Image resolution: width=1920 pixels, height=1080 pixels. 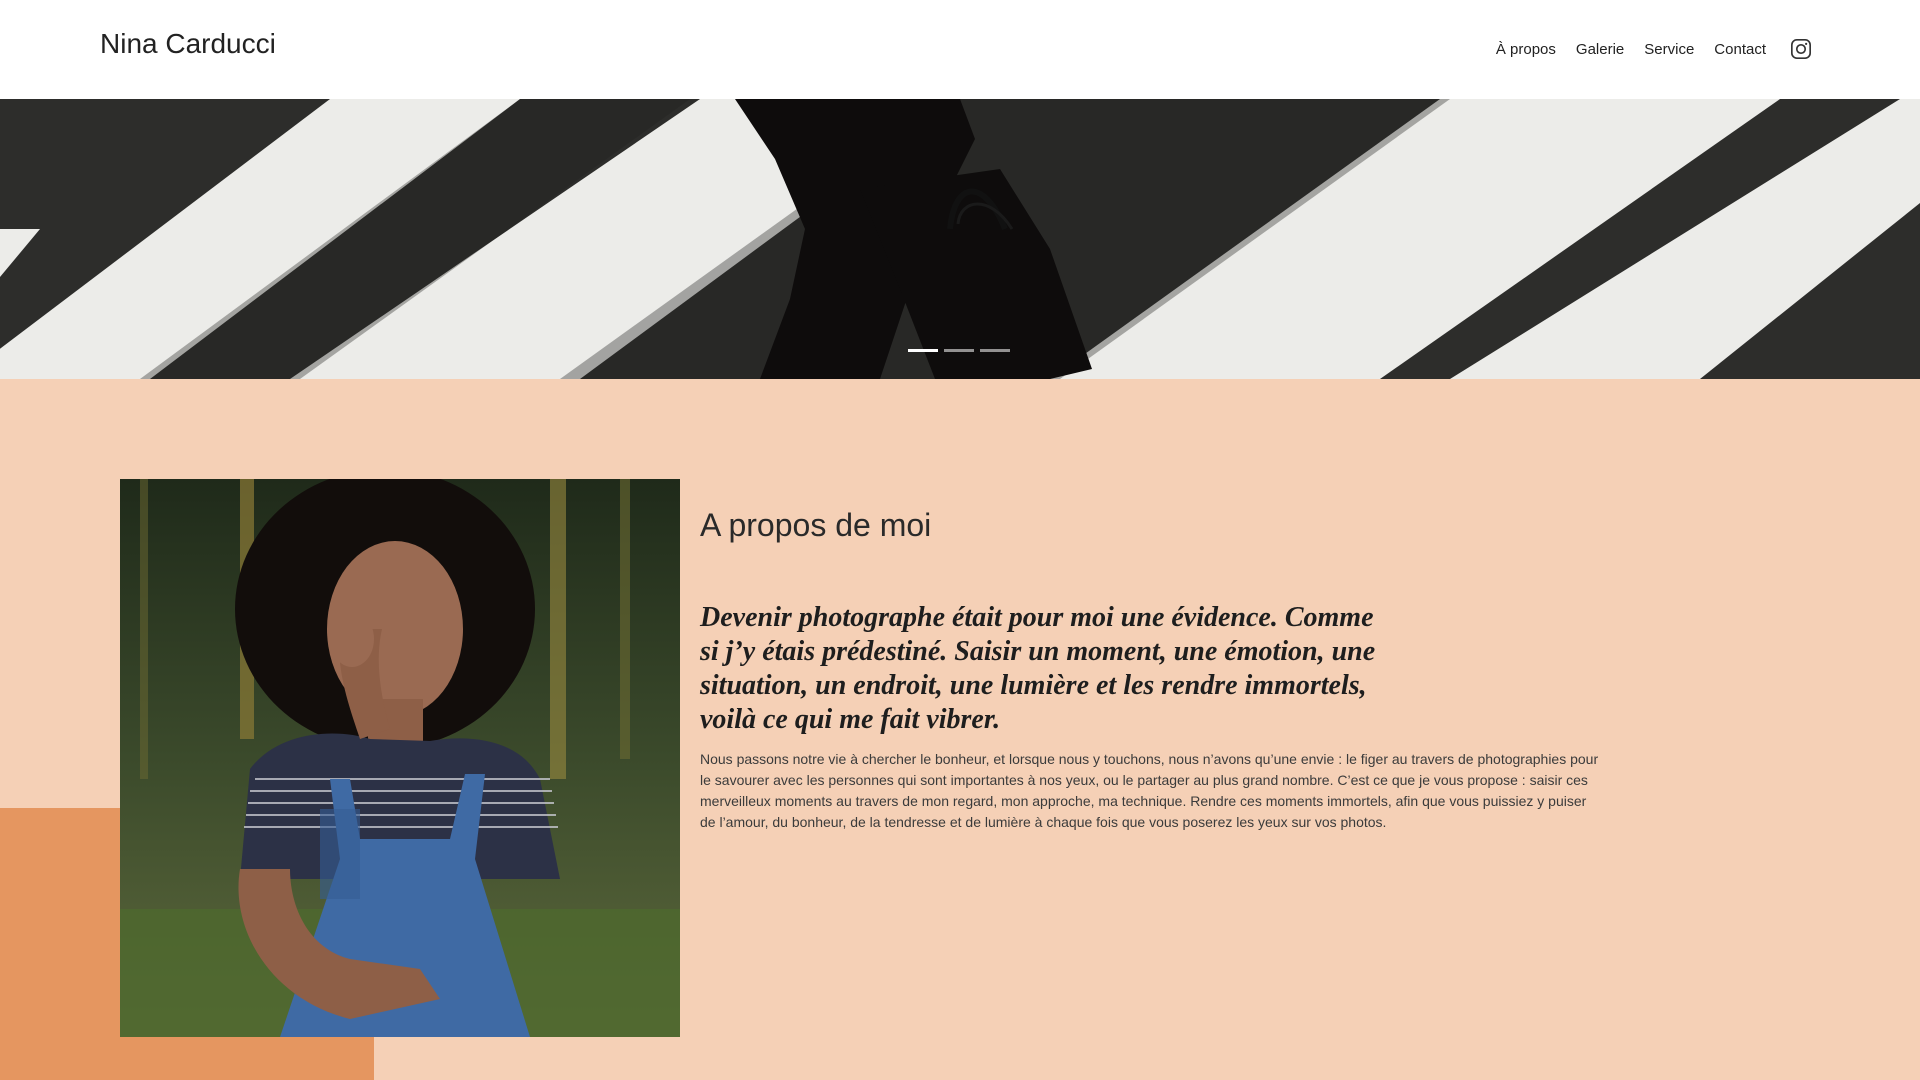 I want to click on carousel-indicators, so click(x=959, y=350).